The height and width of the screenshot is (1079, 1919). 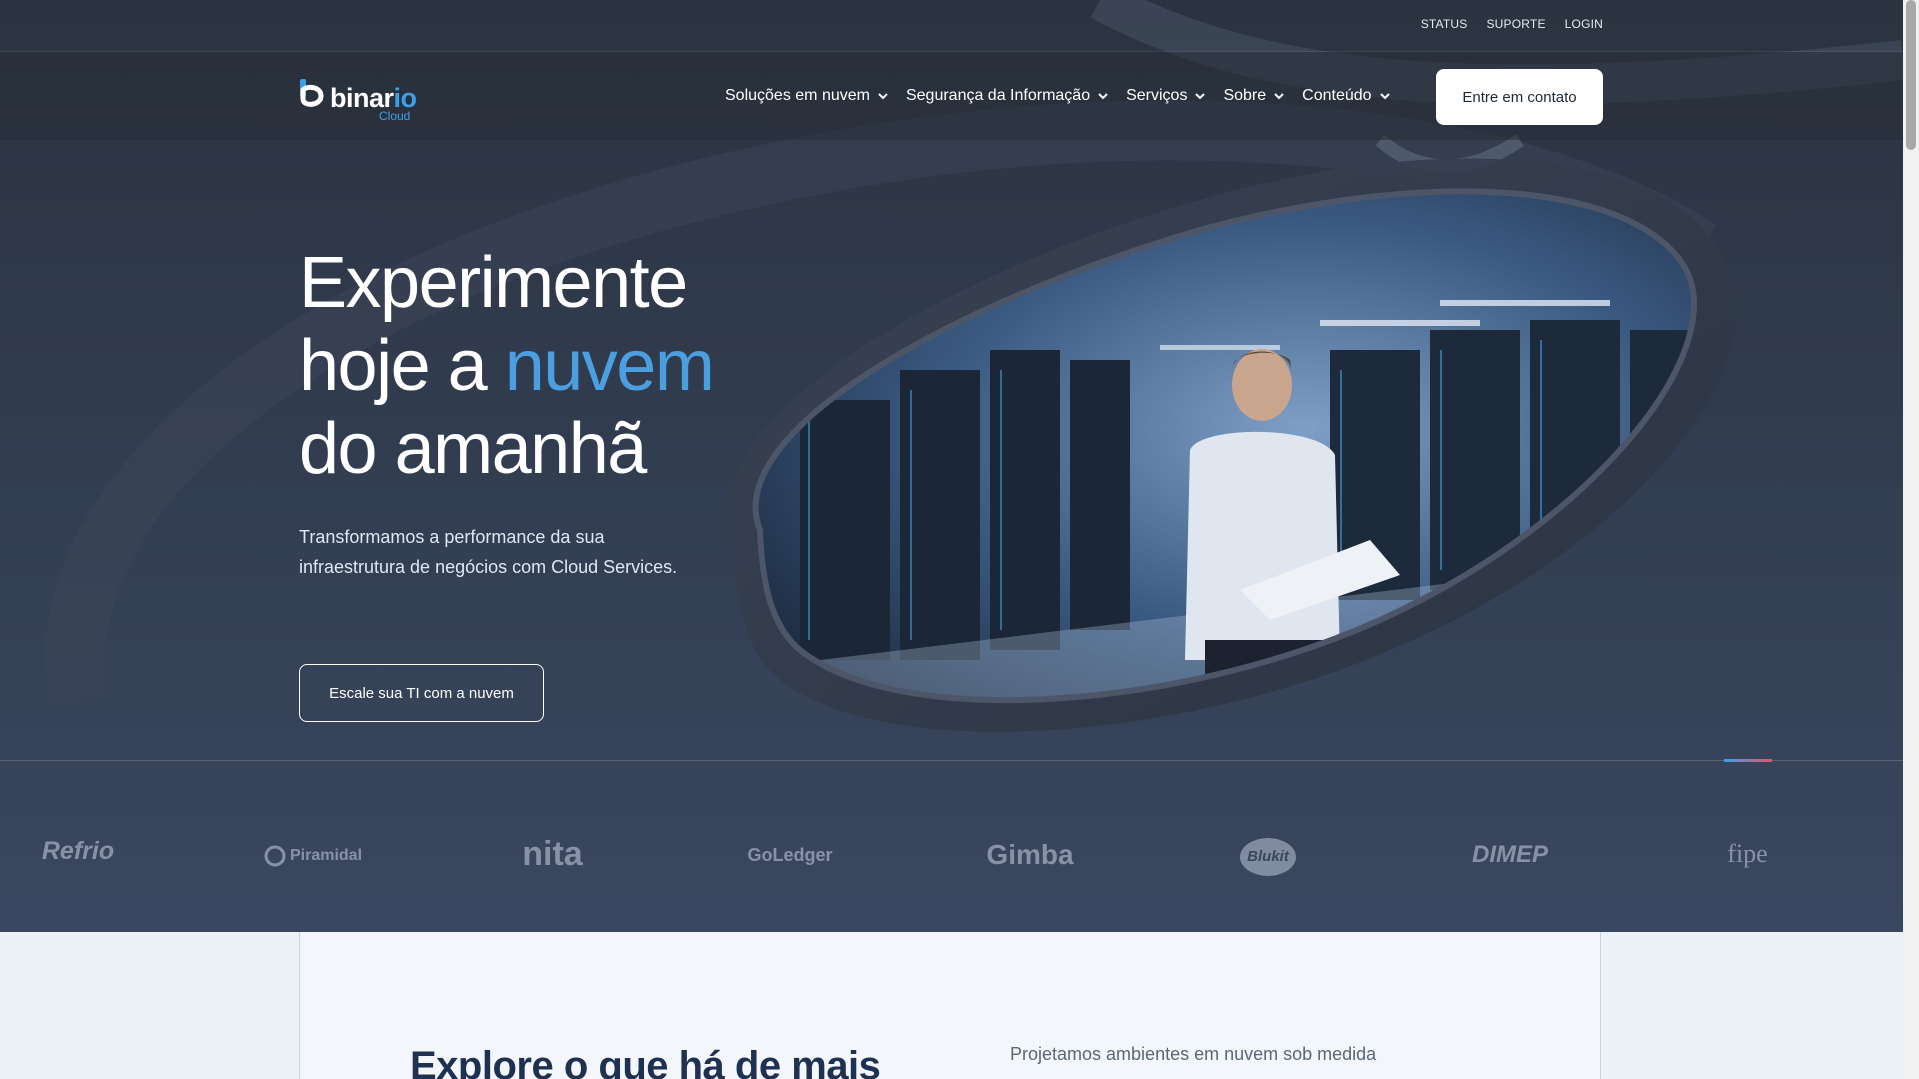 I want to click on hero-title-line2-prefix: hoje a, so click(x=402, y=366).